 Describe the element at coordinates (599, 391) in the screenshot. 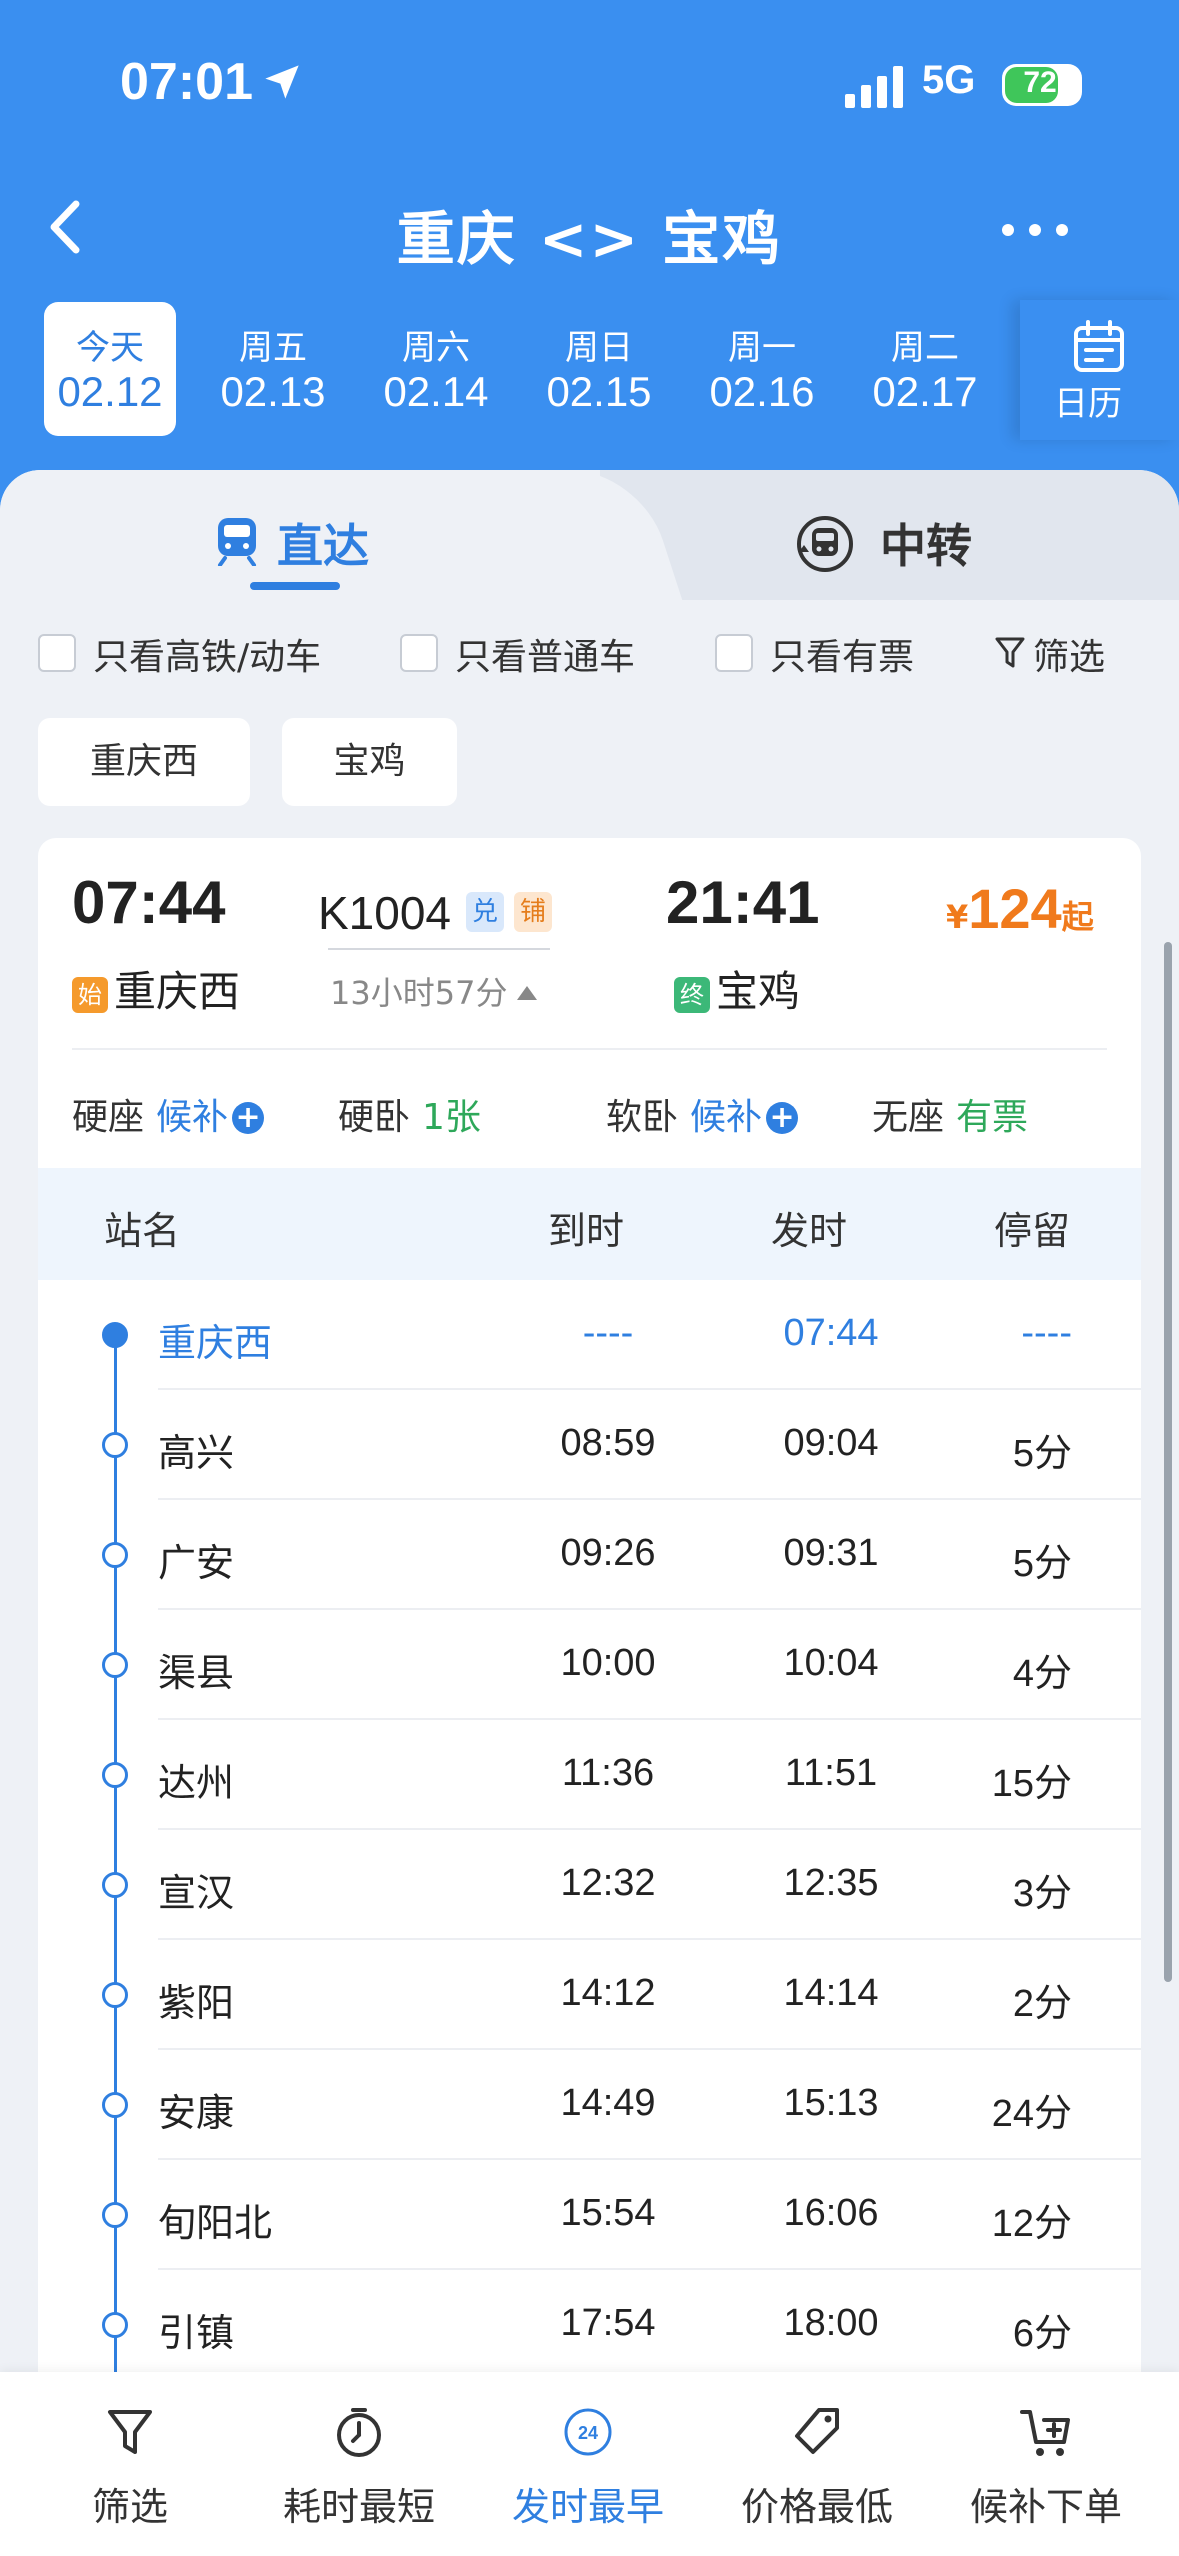

I see `date-value: 02.15` at that location.